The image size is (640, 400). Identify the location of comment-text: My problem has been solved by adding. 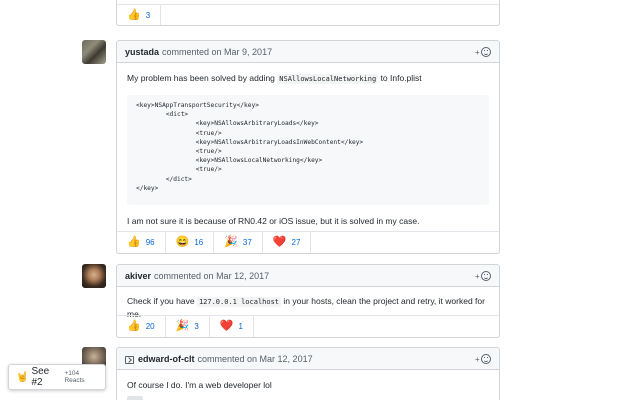
(202, 78).